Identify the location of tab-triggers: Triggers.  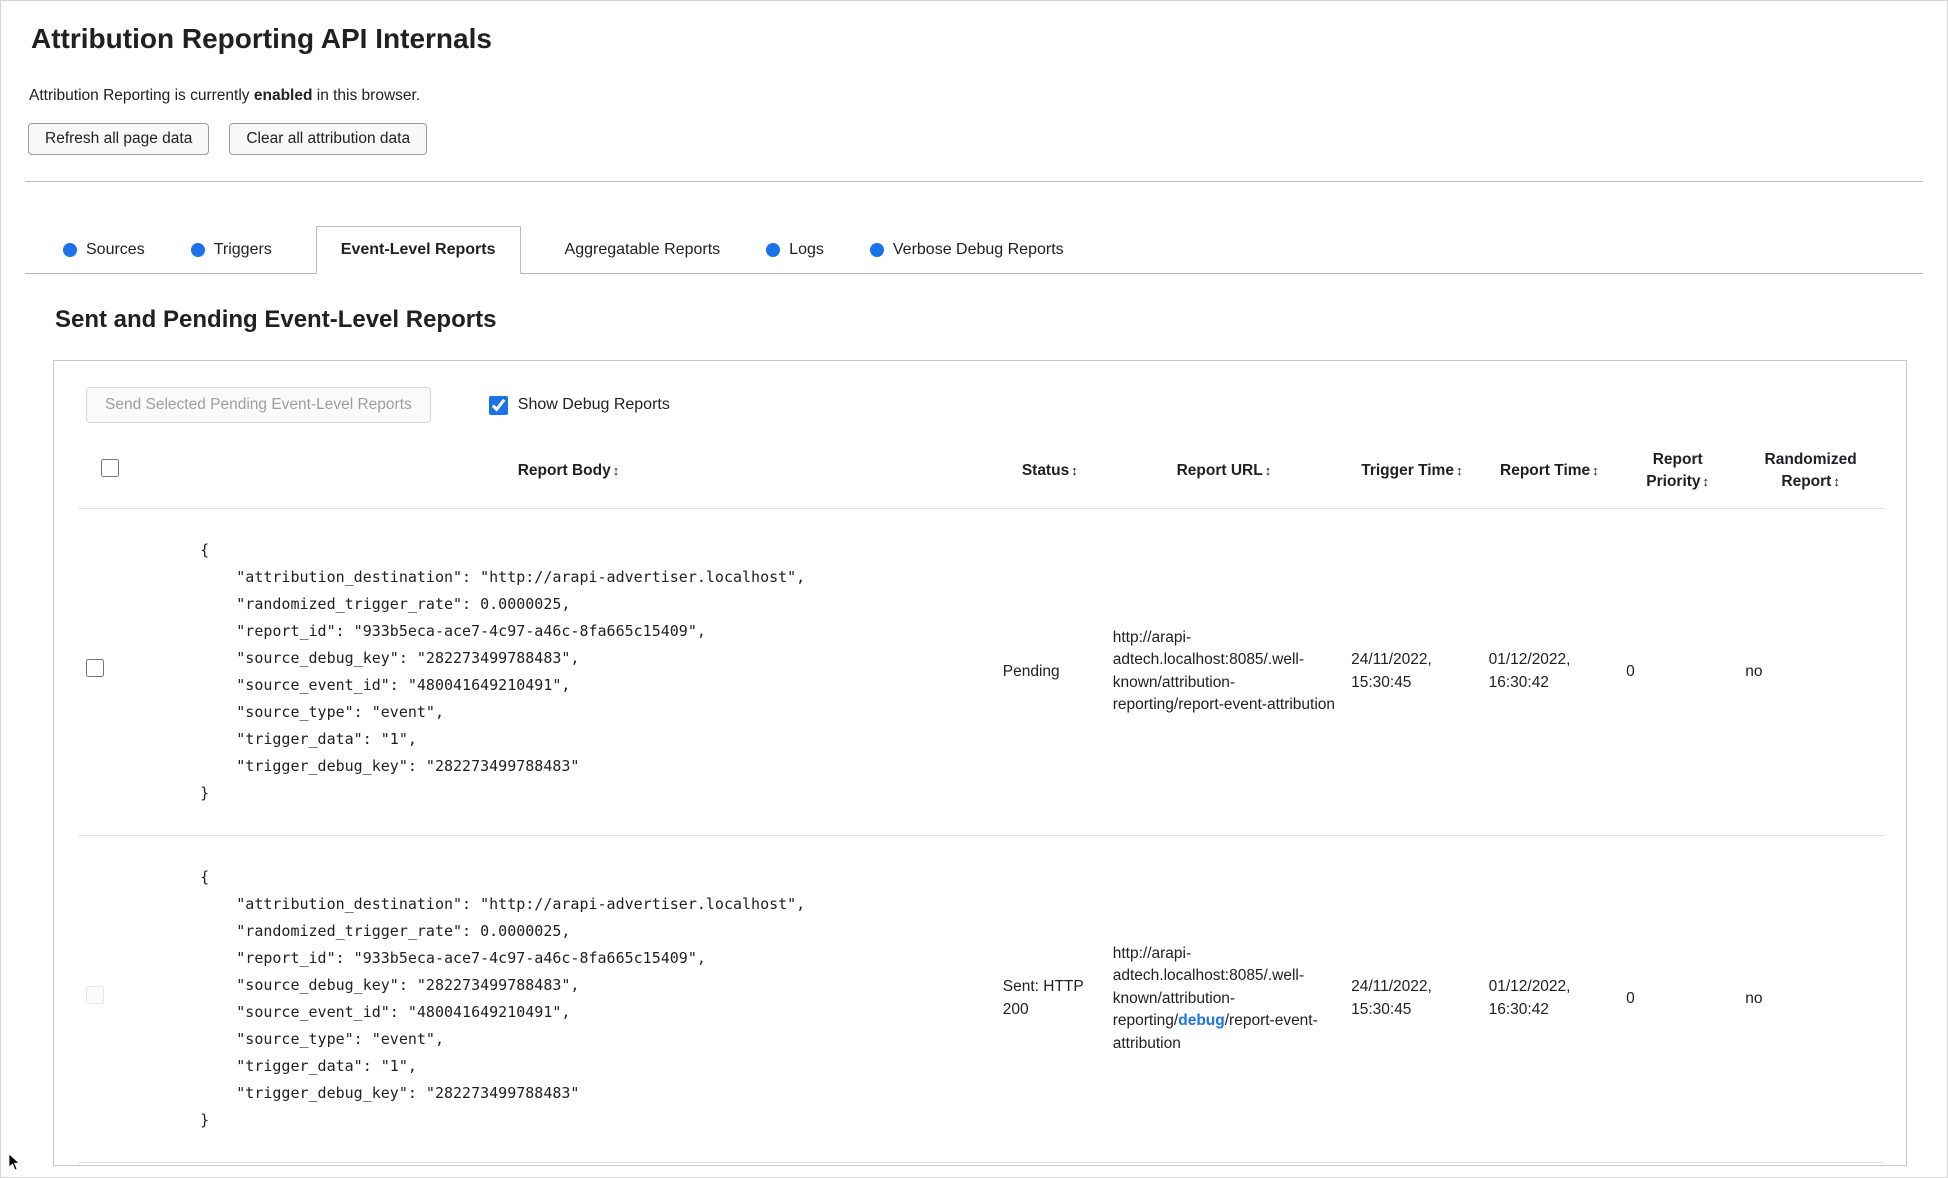
(231, 249).